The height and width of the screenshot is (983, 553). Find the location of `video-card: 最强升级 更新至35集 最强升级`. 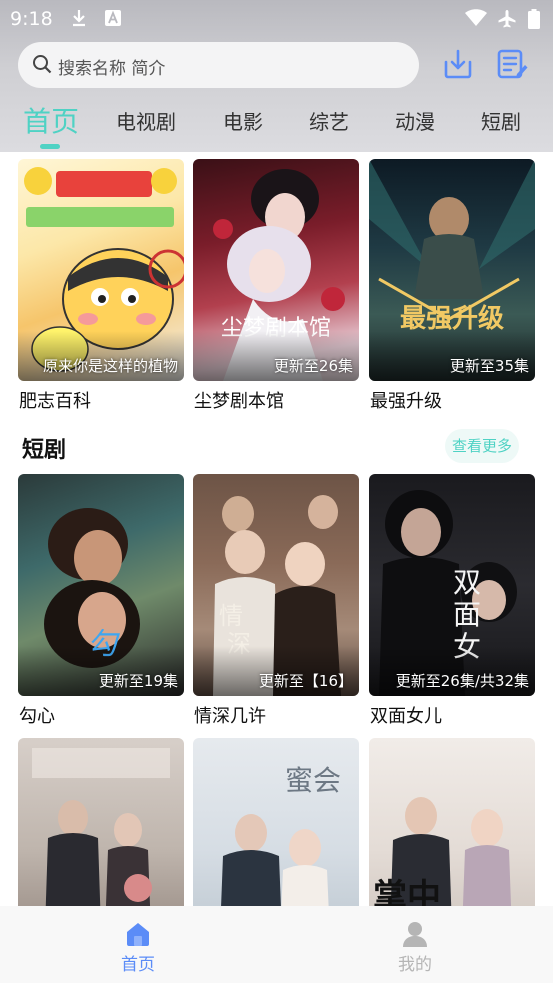

video-card: 最强升级 更新至35集 最强升级 is located at coordinates (452, 285).